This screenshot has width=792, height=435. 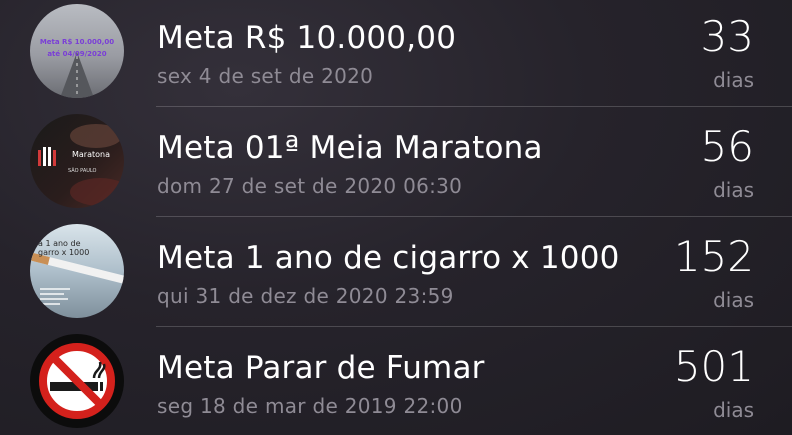 I want to click on goal-title: Meta 1 ano de cigarro x 1000, so click(x=388, y=258).